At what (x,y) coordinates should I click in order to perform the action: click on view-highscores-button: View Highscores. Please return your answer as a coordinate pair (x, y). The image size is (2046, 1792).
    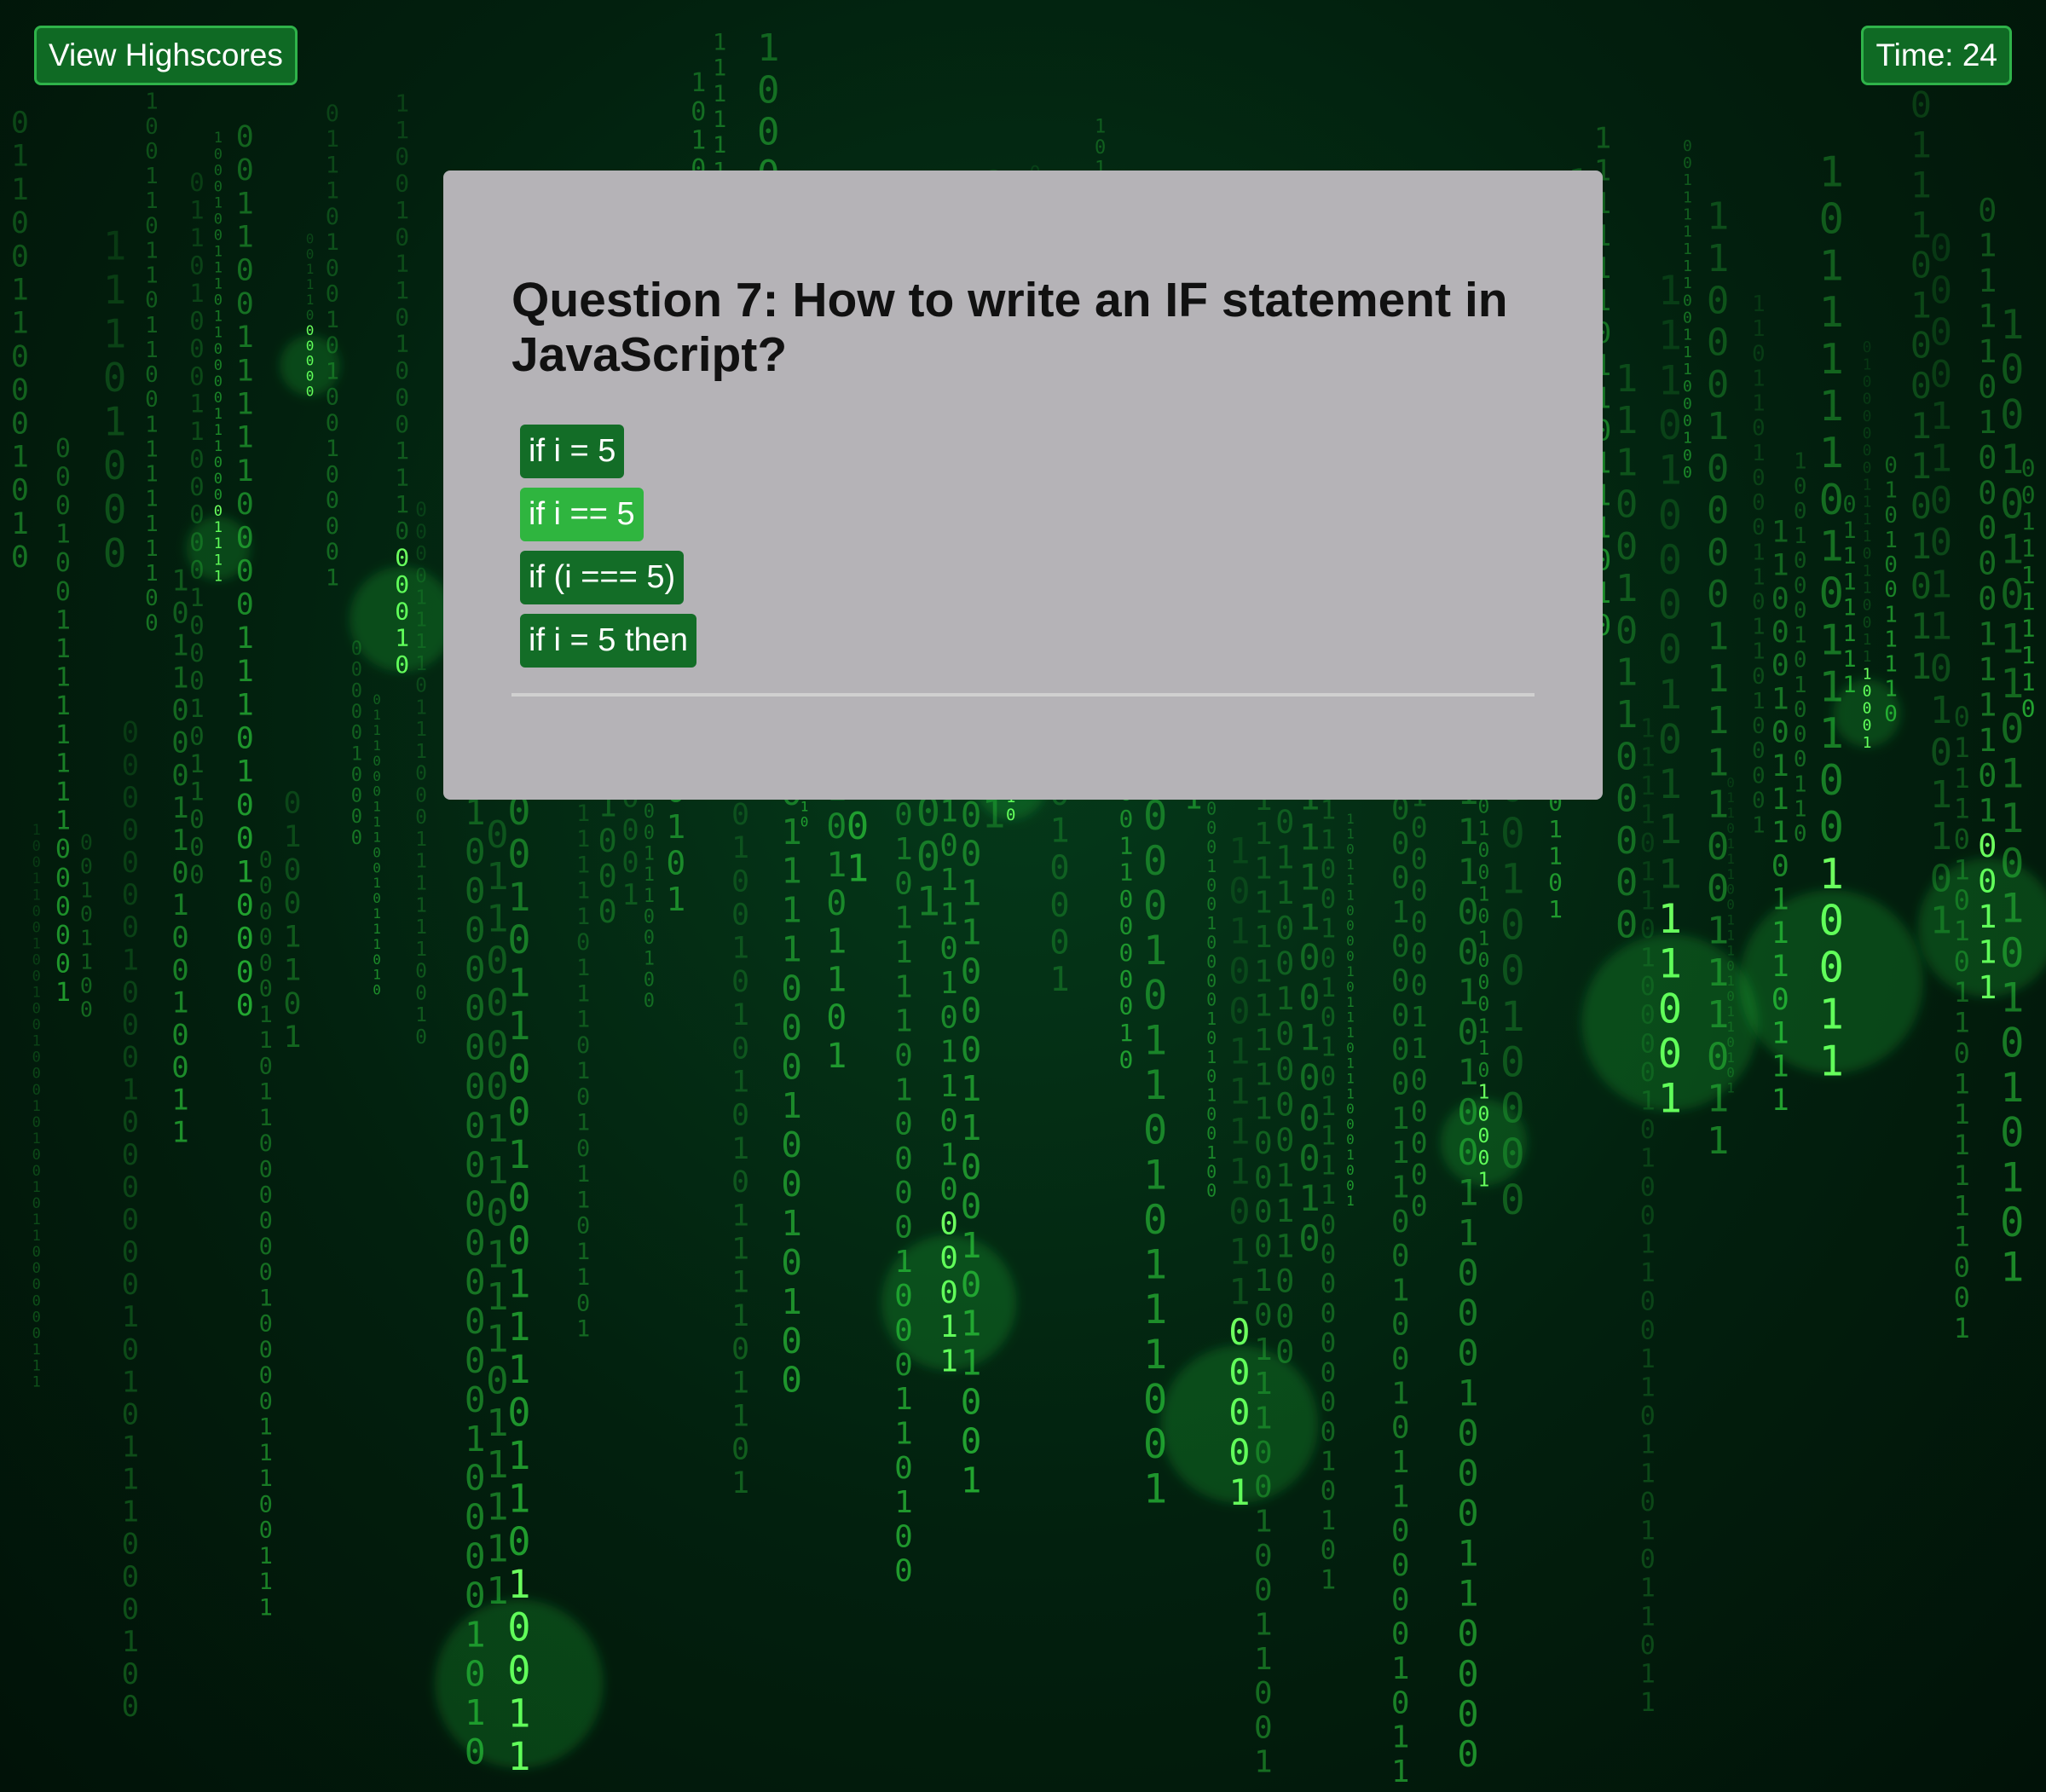
    Looking at the image, I should click on (166, 55).